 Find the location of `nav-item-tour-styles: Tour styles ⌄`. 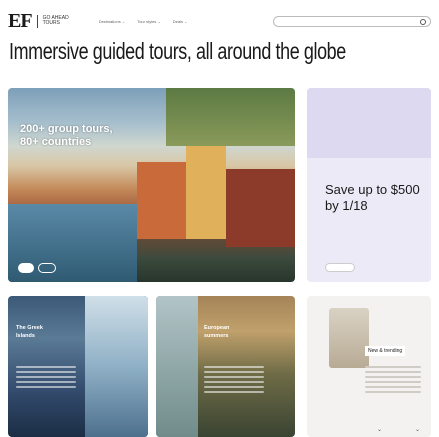

nav-item-tour-styles: Tour styles ⌄ is located at coordinates (149, 21).